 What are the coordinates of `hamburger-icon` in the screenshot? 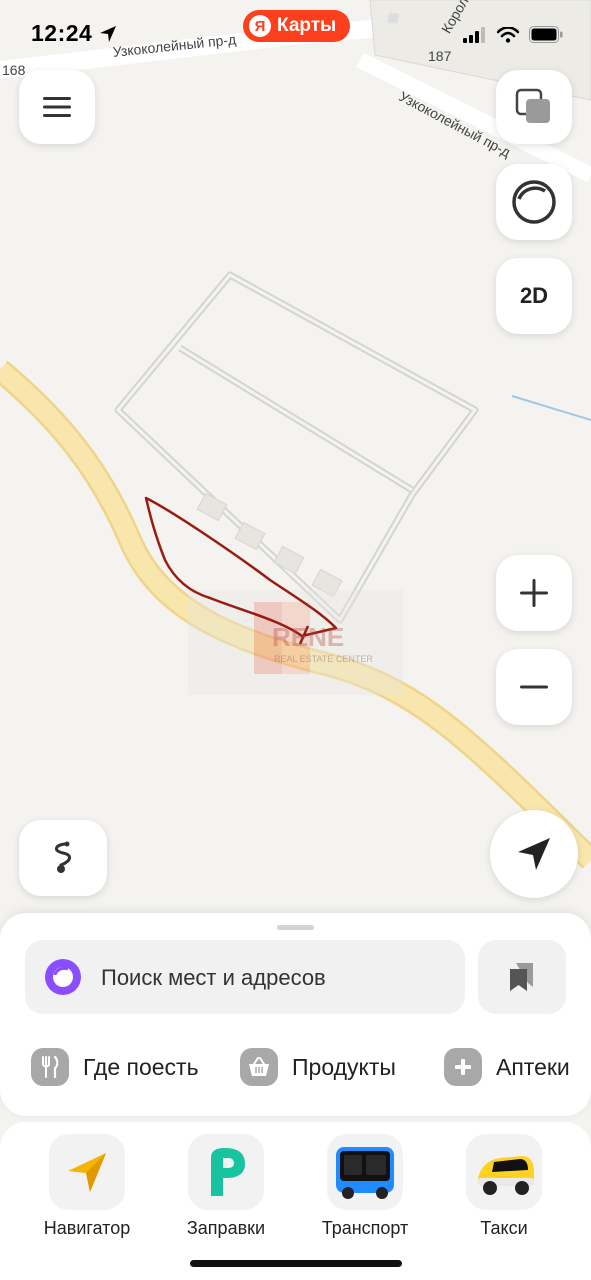 It's located at (57, 107).